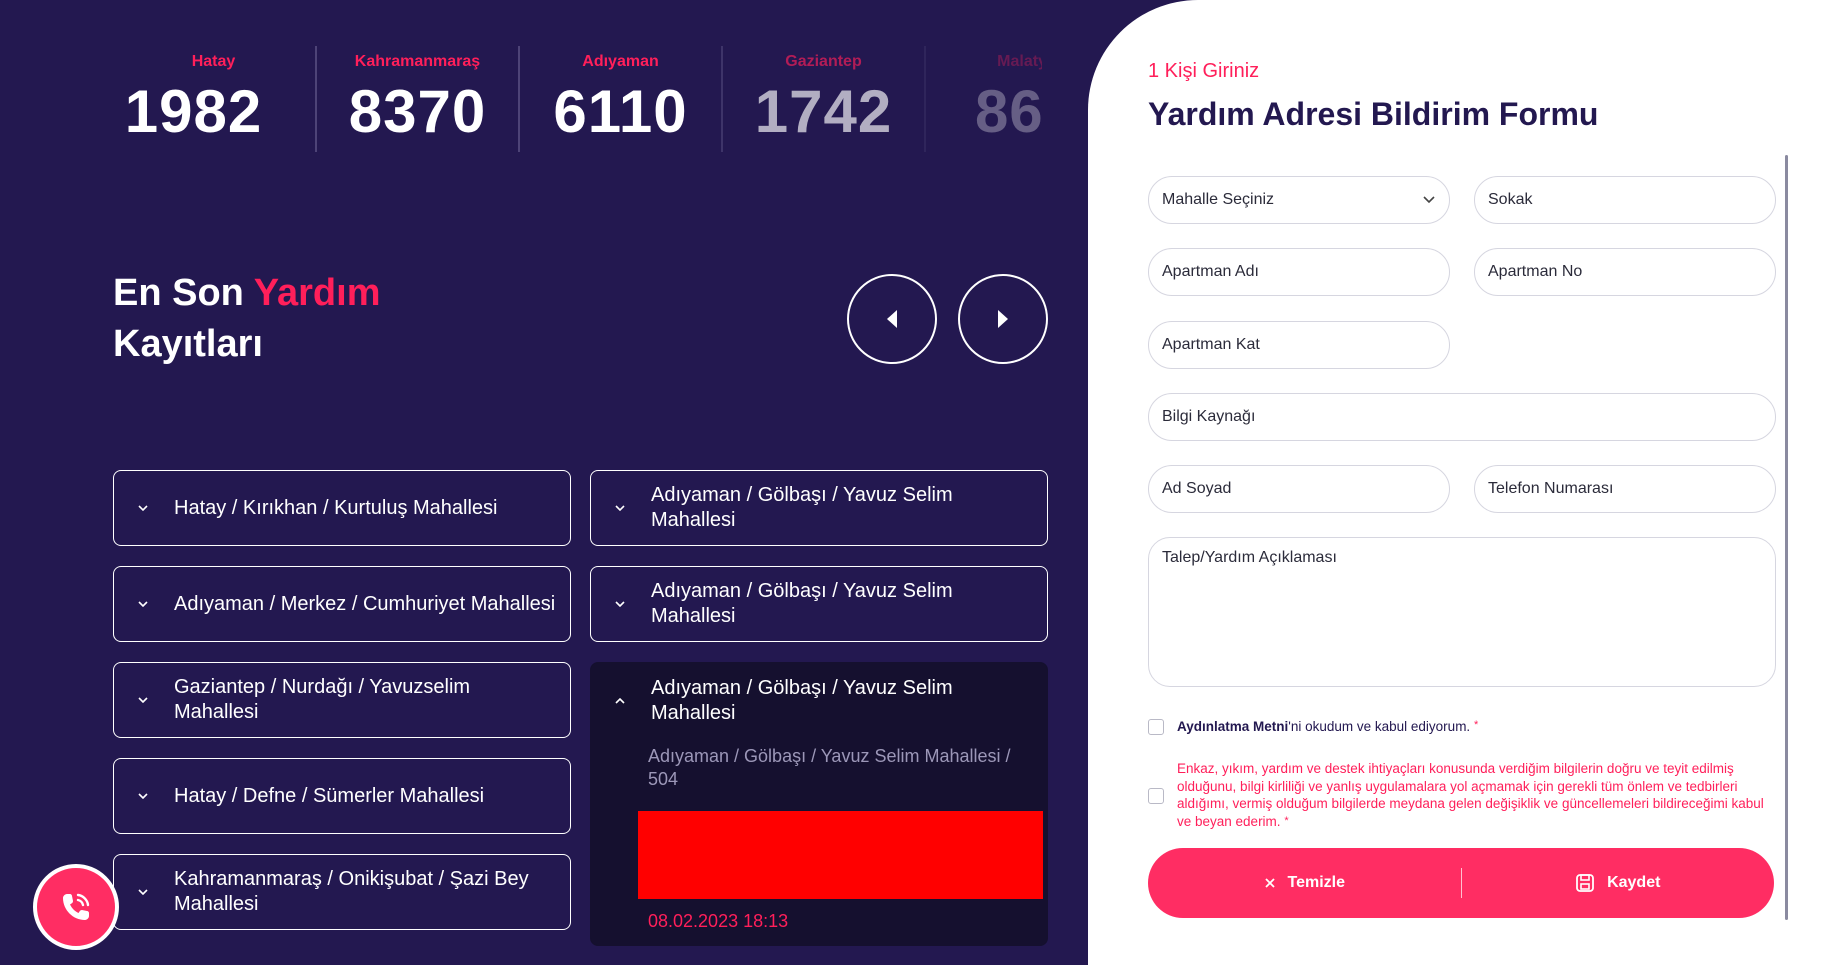  I want to click on heading-part-1: En Son, so click(183, 293).